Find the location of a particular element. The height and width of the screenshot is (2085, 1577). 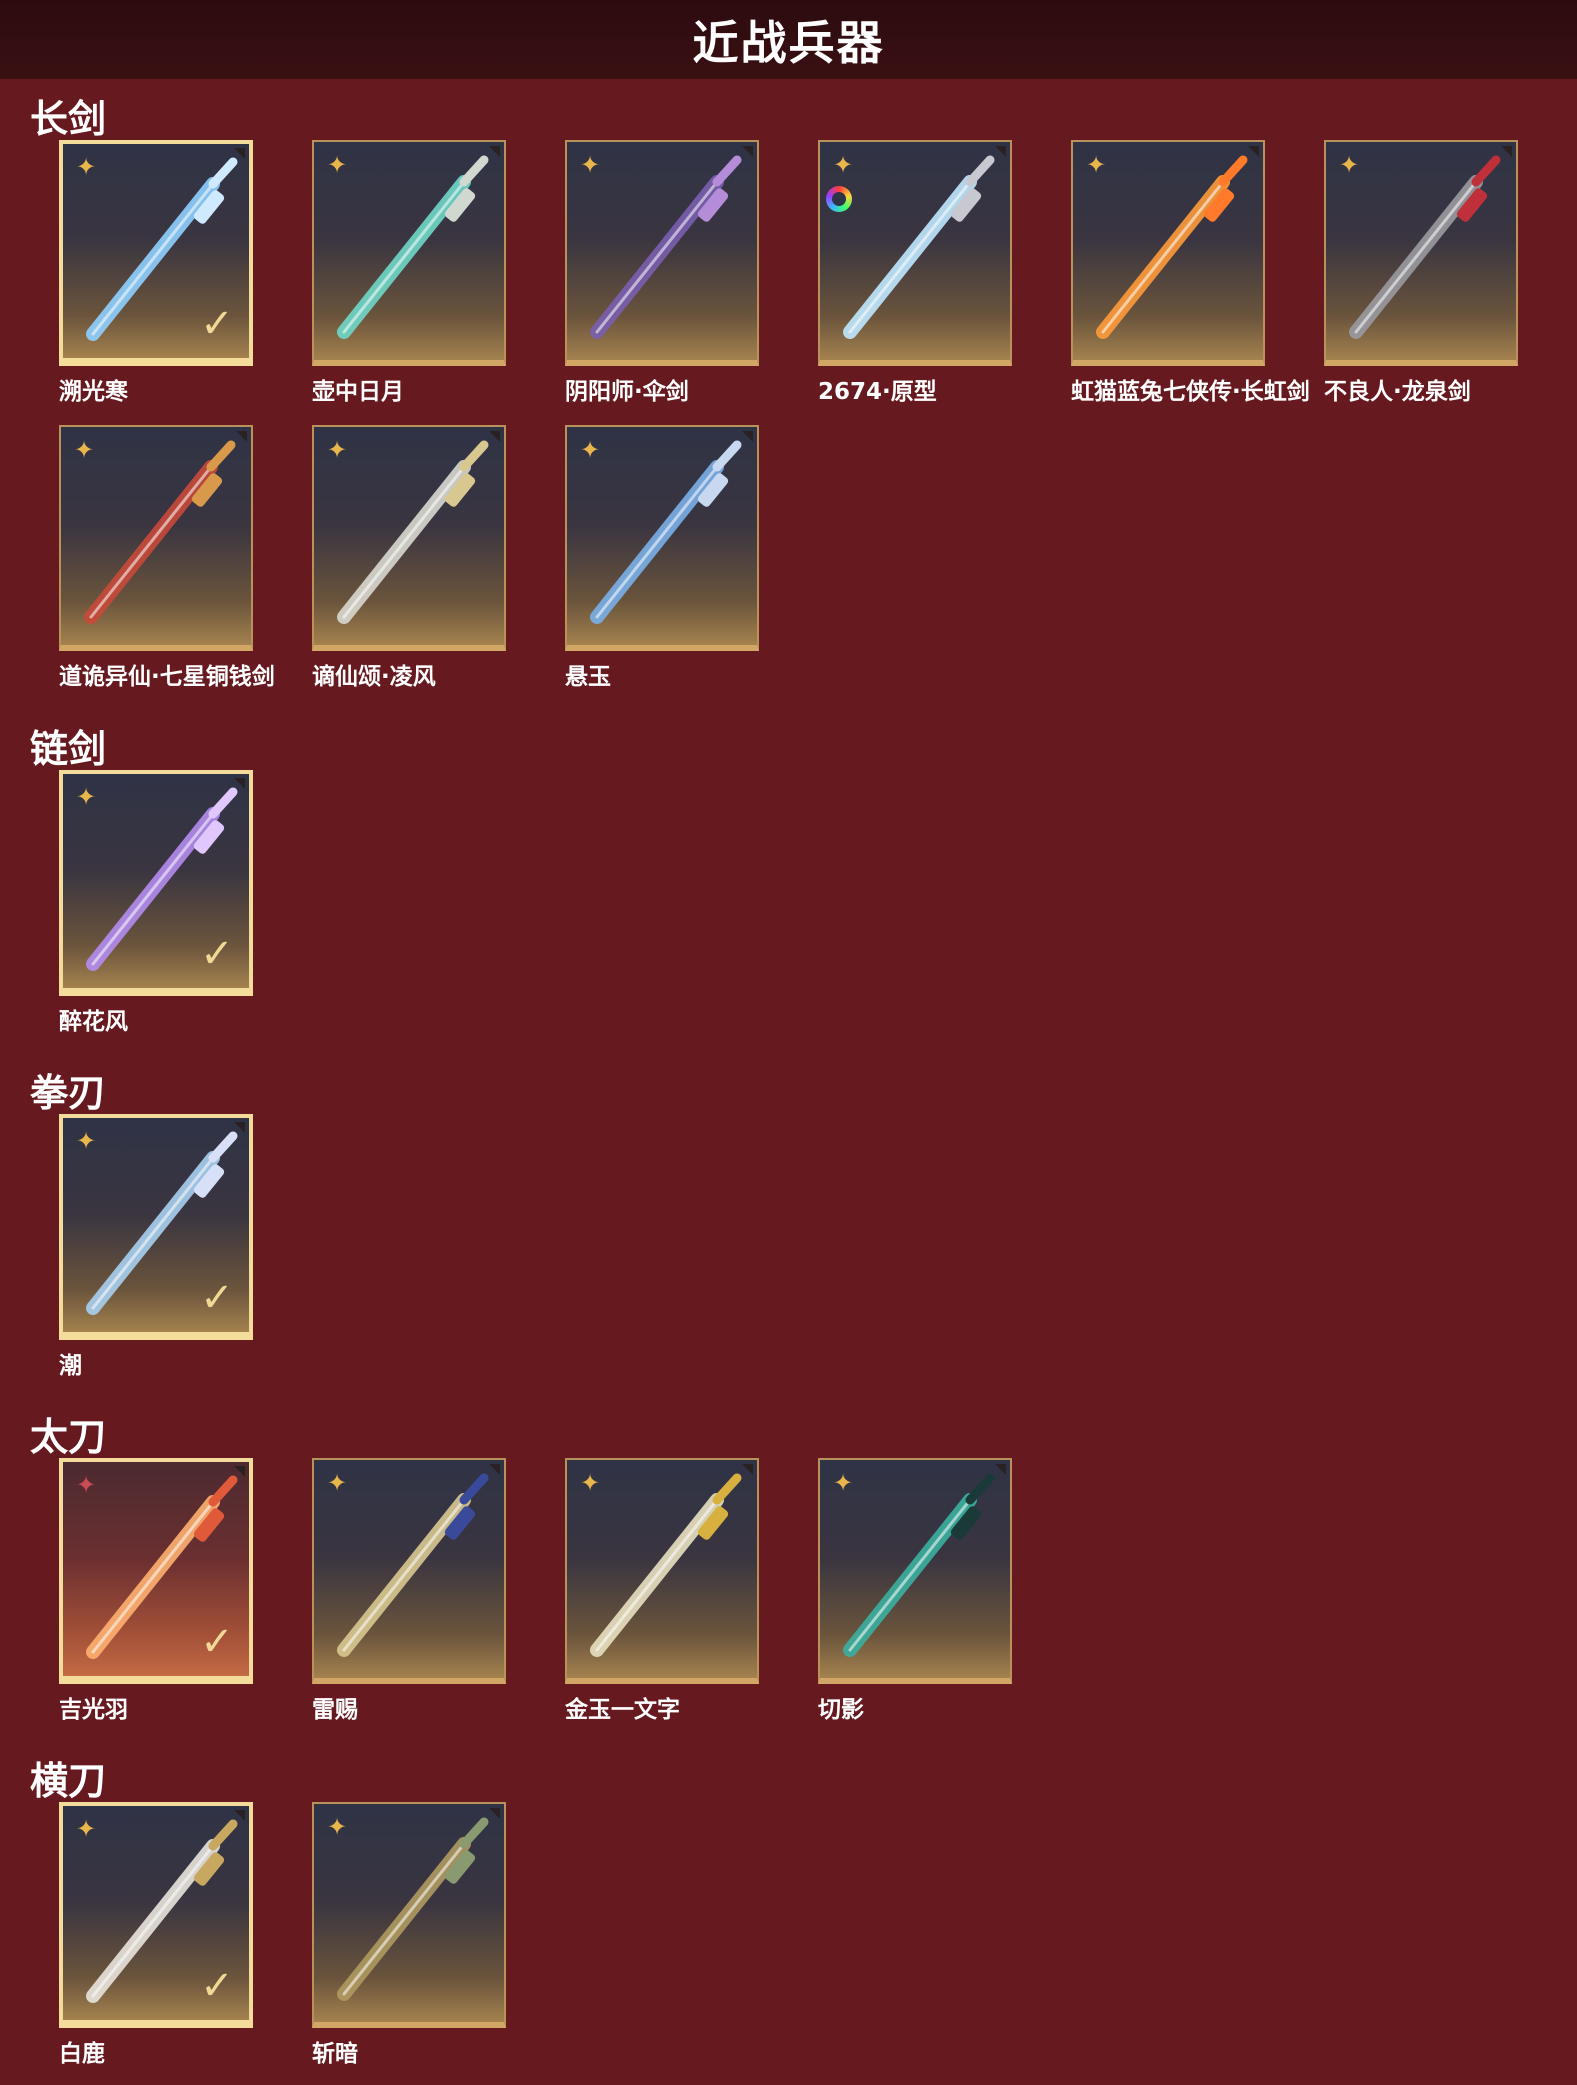

weapon-card: ✦ ✓ 醉花风 is located at coordinates (156, 902).